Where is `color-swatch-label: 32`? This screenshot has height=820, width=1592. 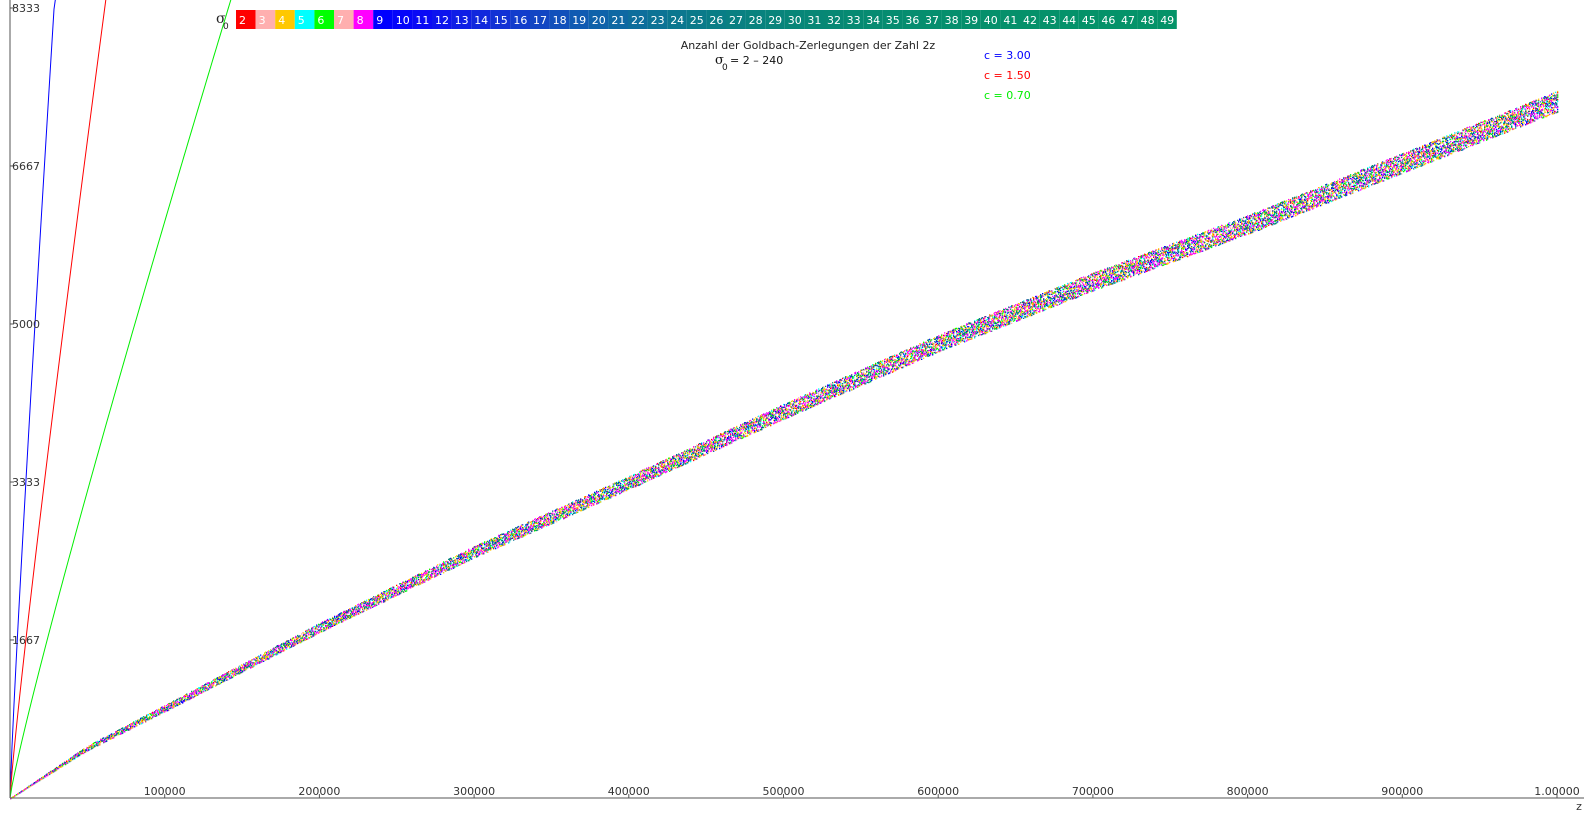 color-swatch-label: 32 is located at coordinates (834, 20).